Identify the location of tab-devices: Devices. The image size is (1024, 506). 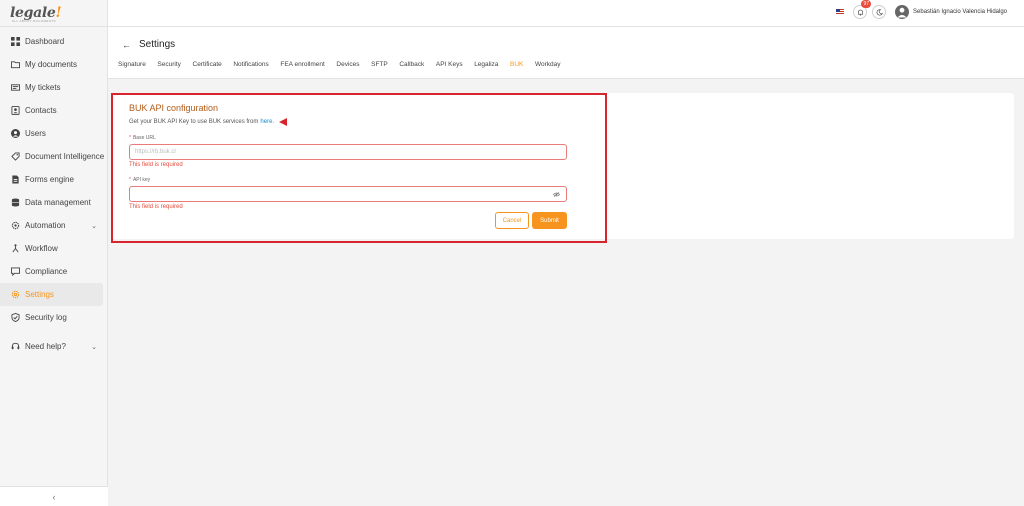
(347, 67).